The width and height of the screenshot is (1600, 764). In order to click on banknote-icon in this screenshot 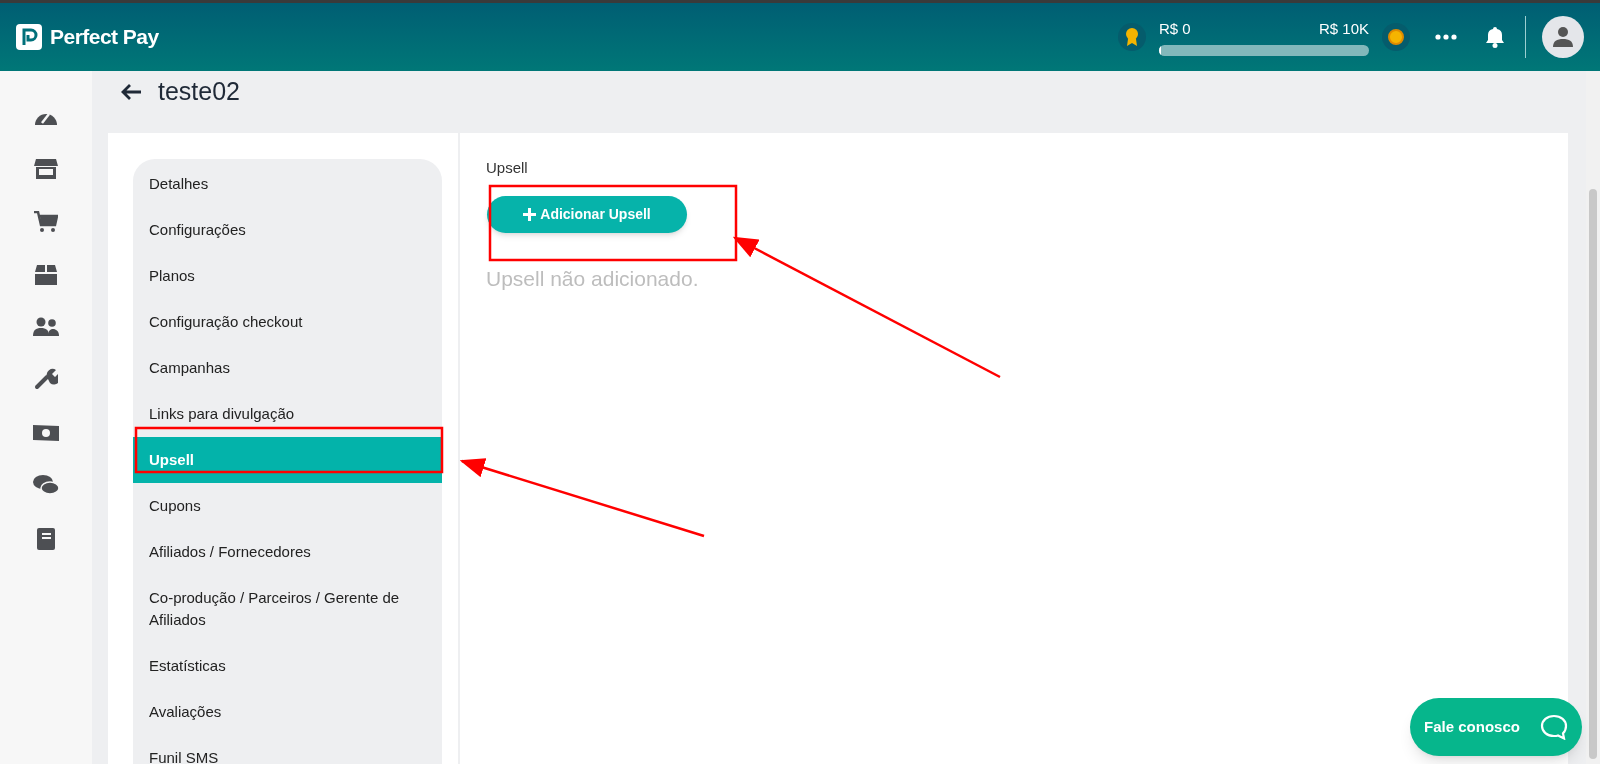, I will do `click(46, 433)`.